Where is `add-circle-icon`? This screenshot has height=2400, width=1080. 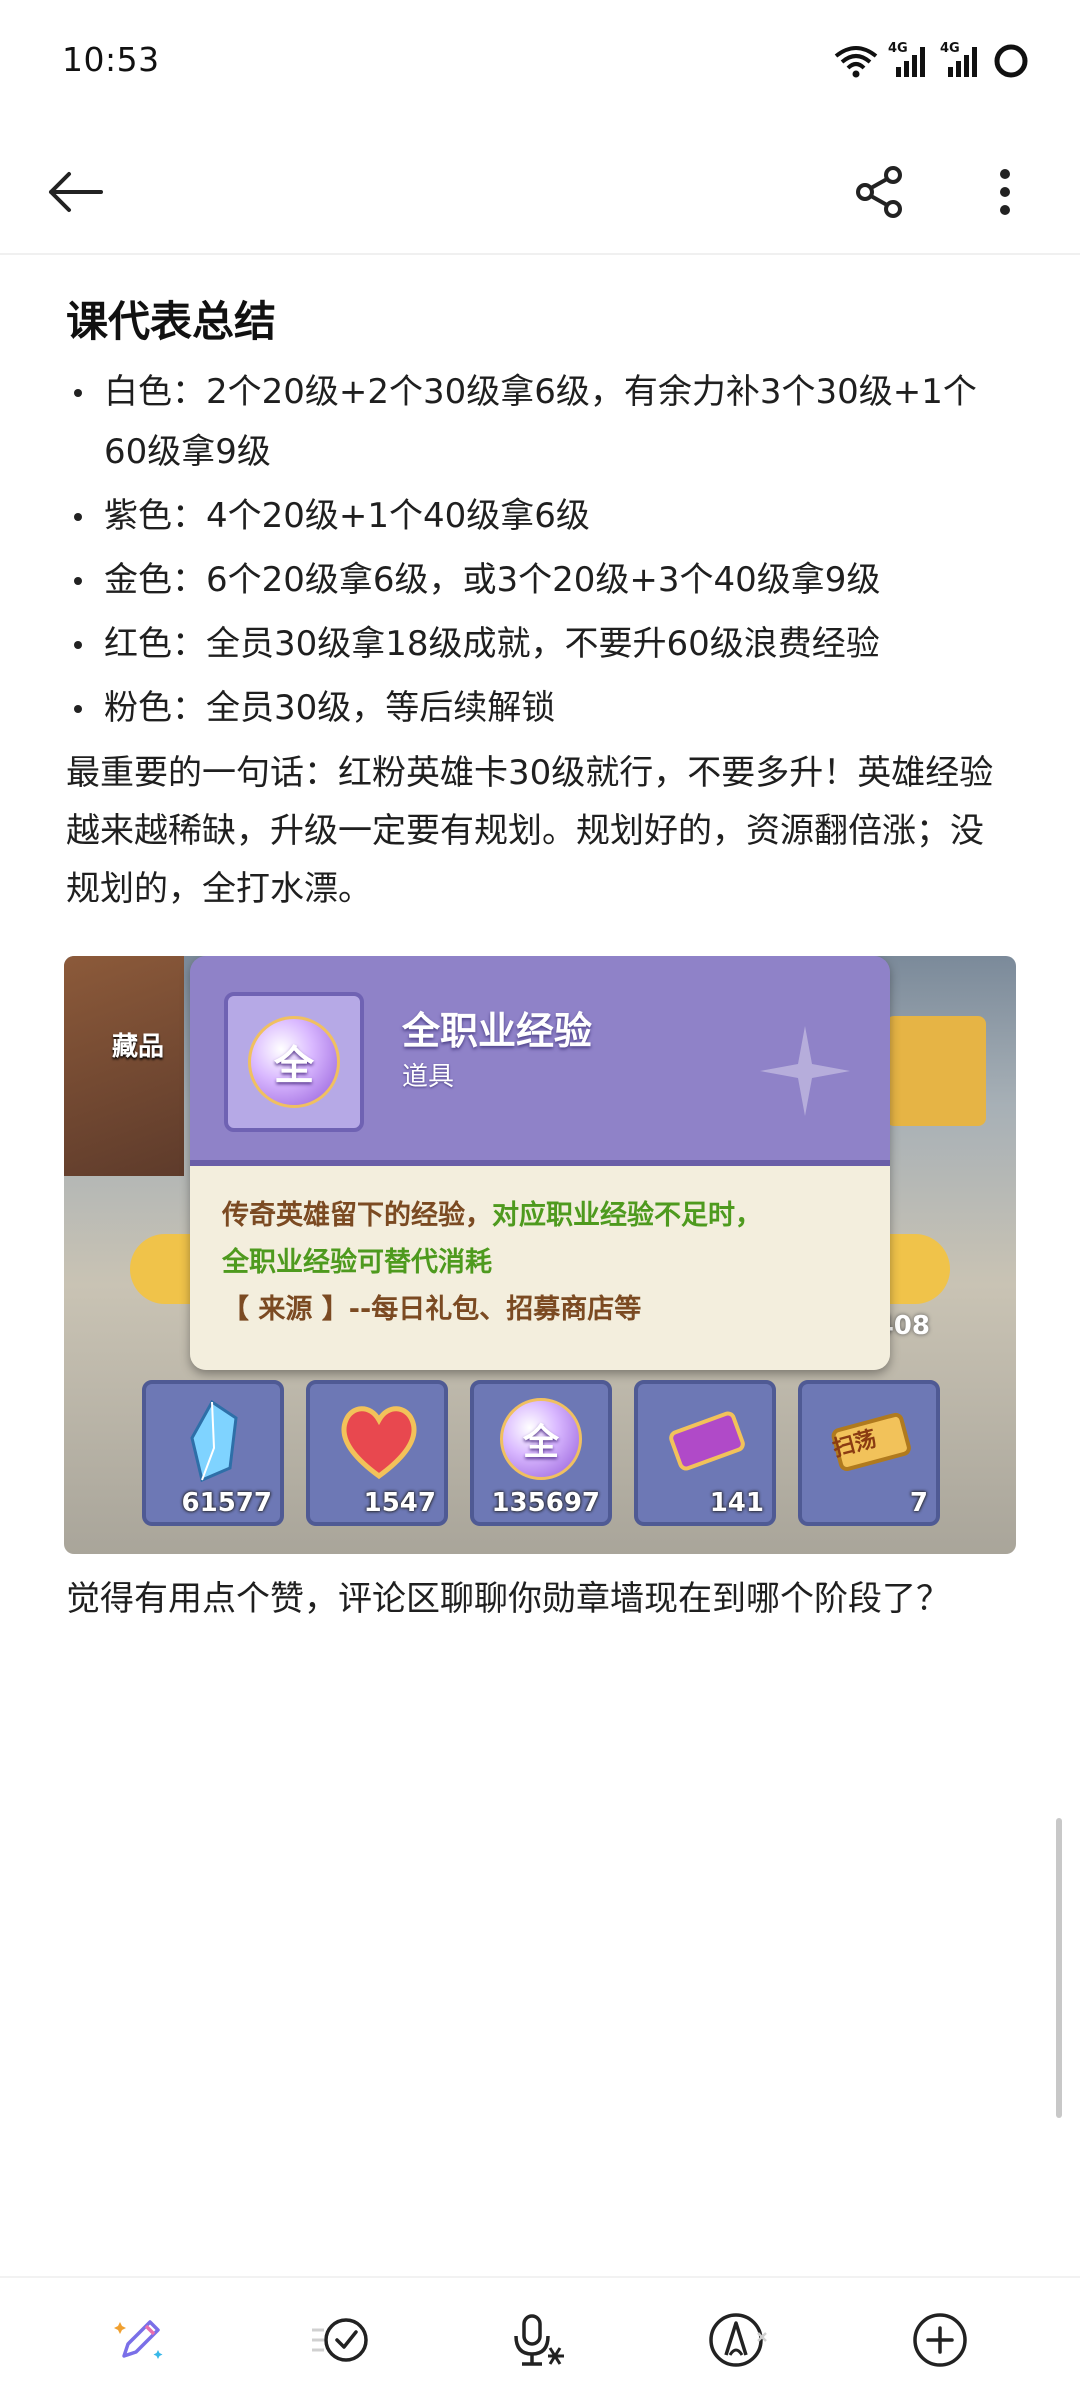
add-circle-icon is located at coordinates (940, 2340).